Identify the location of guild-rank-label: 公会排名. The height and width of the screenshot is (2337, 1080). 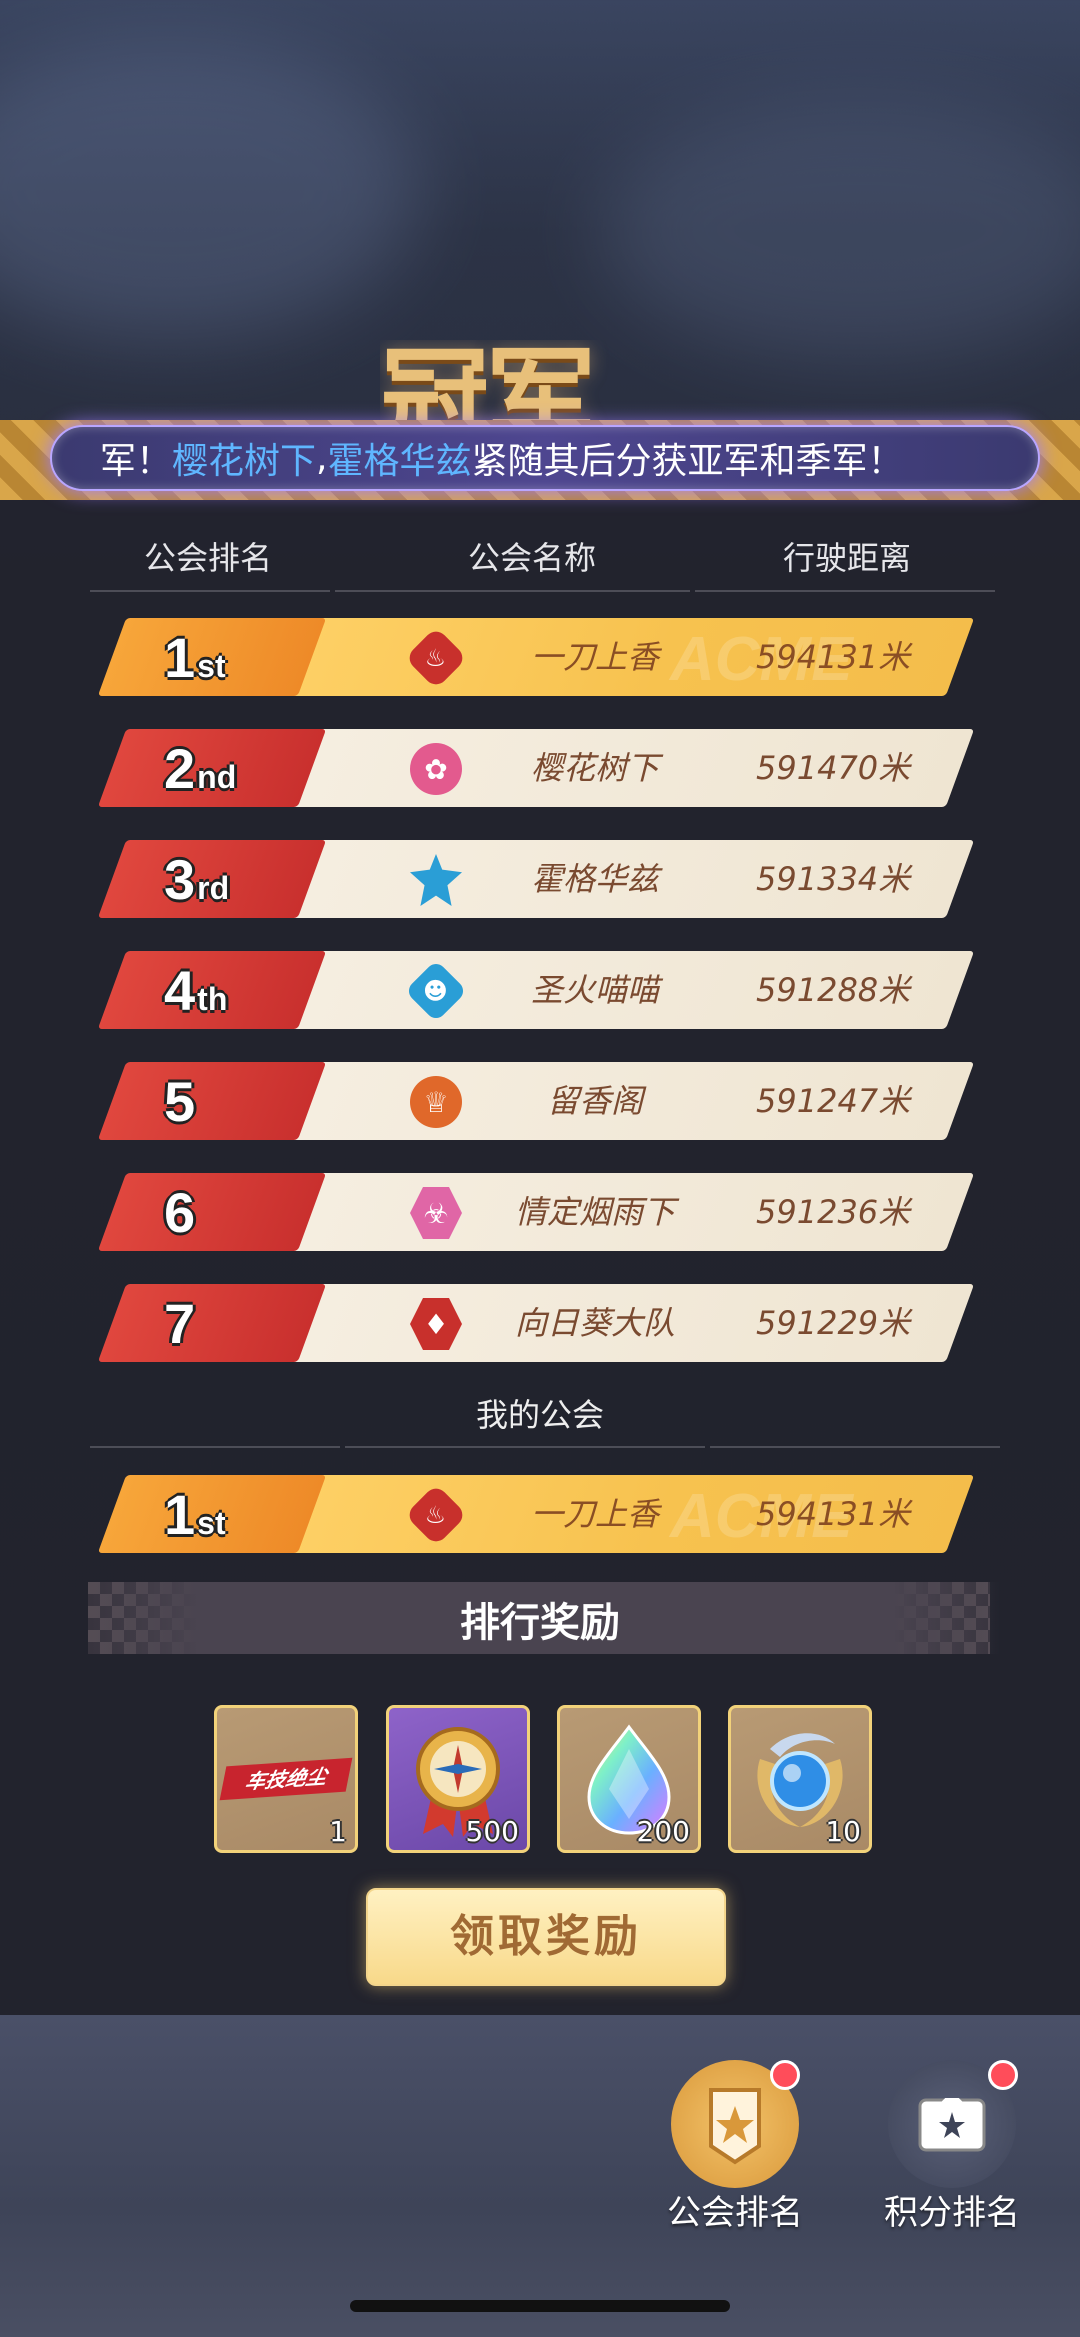
(735, 2213).